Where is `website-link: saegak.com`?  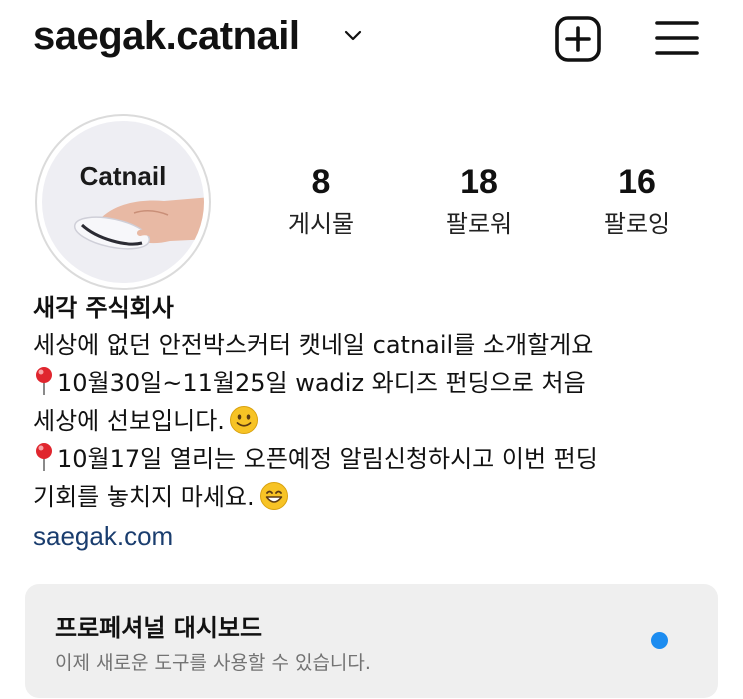 website-link: saegak.com is located at coordinates (103, 536).